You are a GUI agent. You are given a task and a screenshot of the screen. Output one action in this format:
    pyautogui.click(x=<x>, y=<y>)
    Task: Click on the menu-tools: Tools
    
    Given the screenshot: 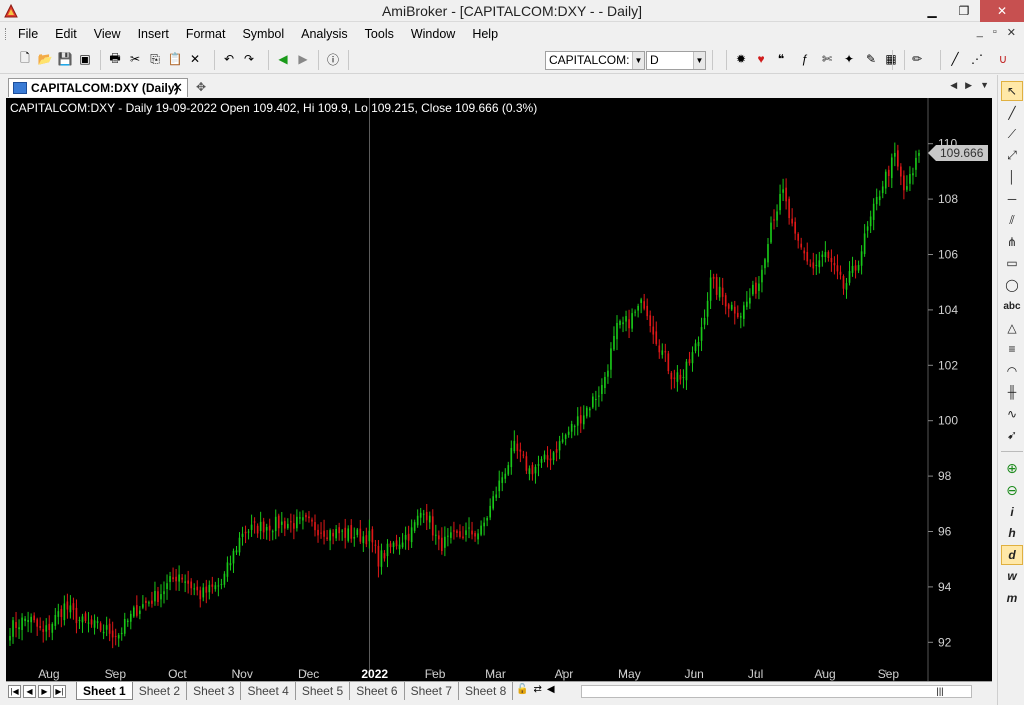 What is the action you would take?
    pyautogui.click(x=379, y=34)
    